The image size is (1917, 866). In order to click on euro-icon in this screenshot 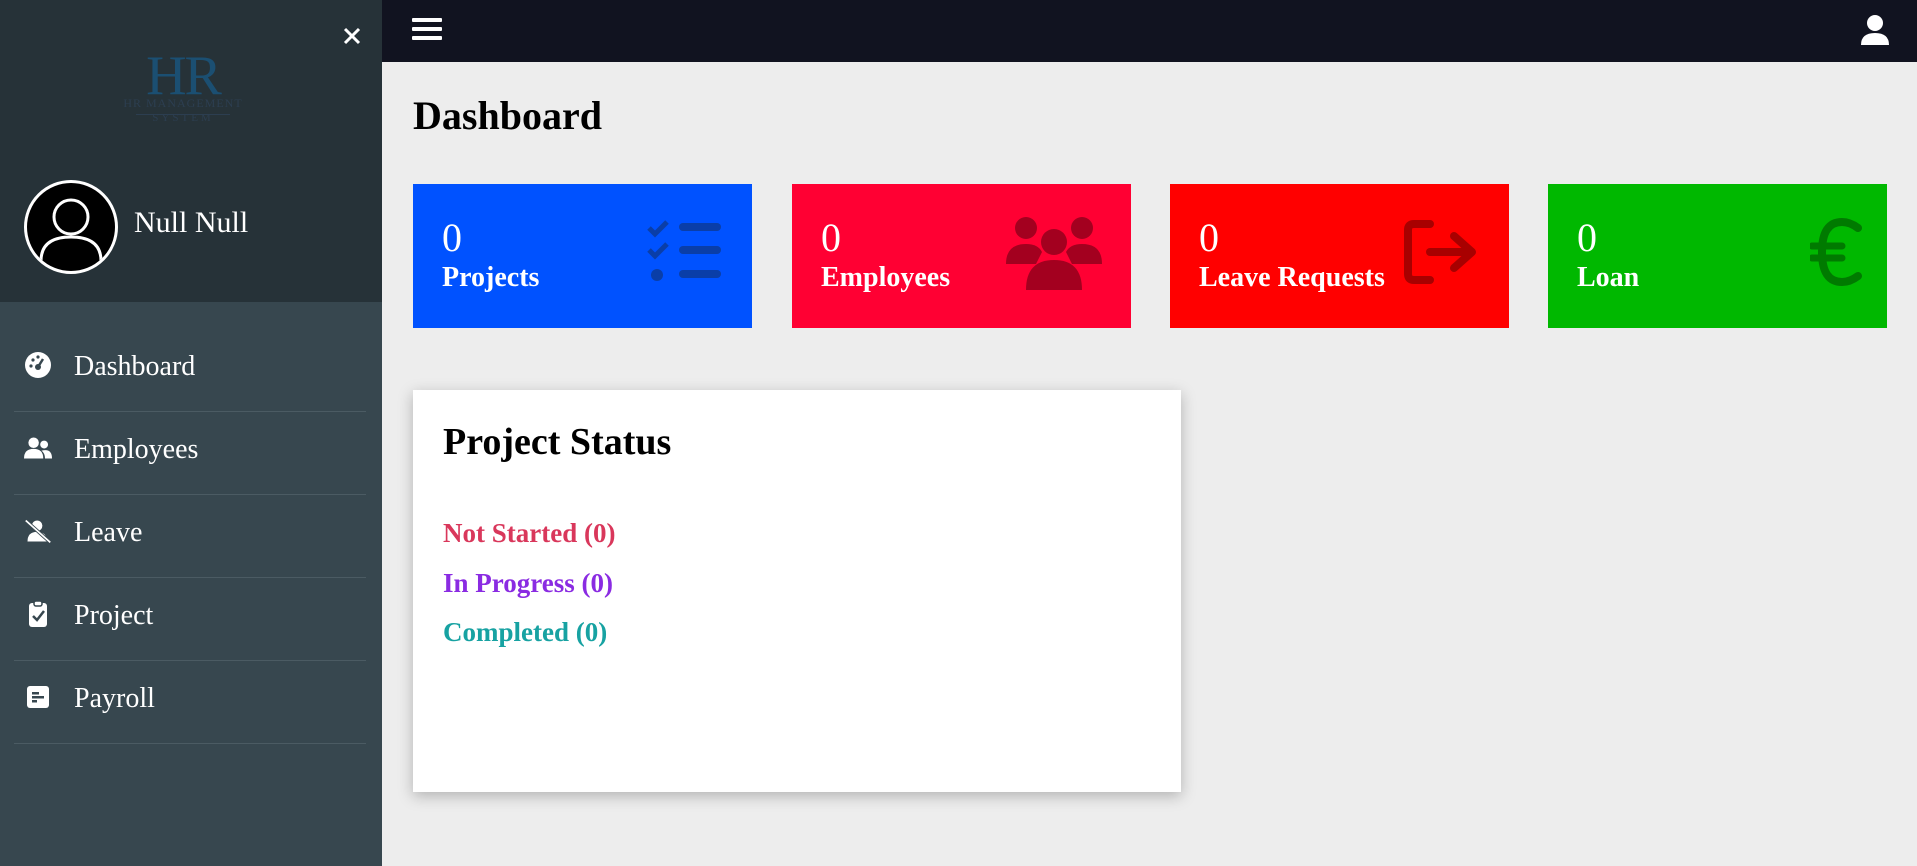, I will do `click(1836, 252)`.